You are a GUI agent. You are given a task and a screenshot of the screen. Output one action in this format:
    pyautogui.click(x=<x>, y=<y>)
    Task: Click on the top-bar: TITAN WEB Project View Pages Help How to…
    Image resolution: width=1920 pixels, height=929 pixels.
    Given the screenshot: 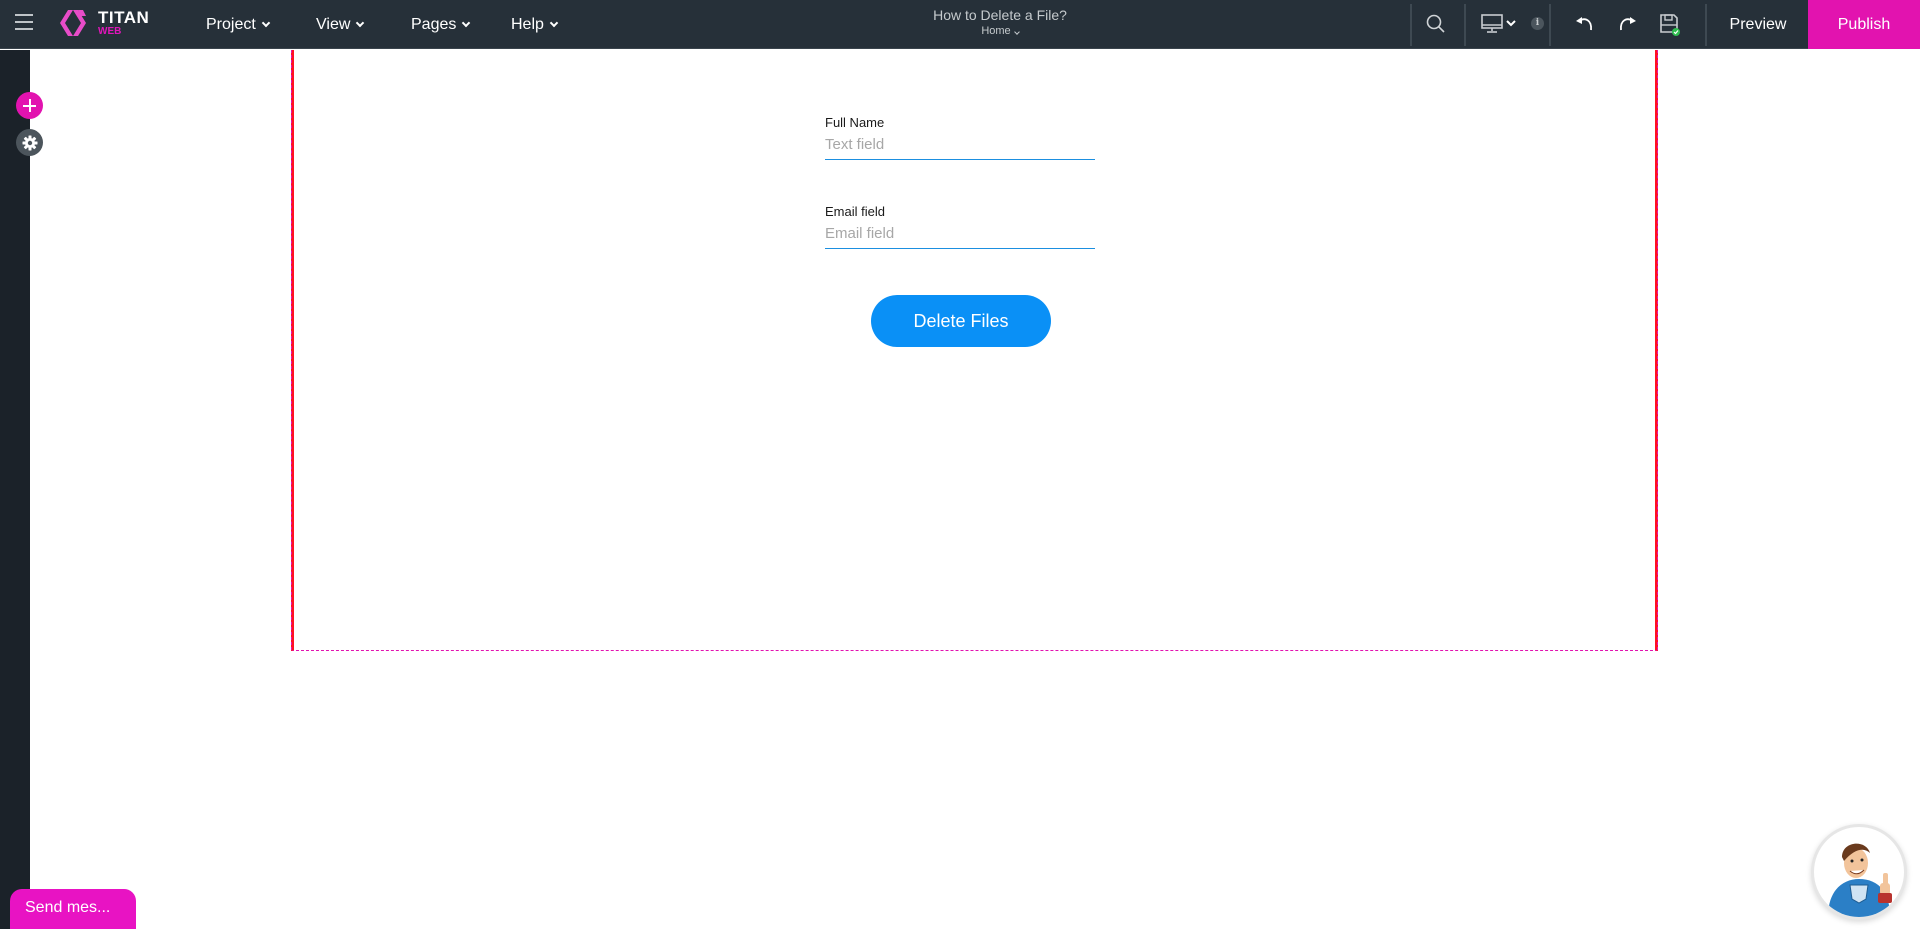 What is the action you would take?
    pyautogui.click(x=960, y=24)
    